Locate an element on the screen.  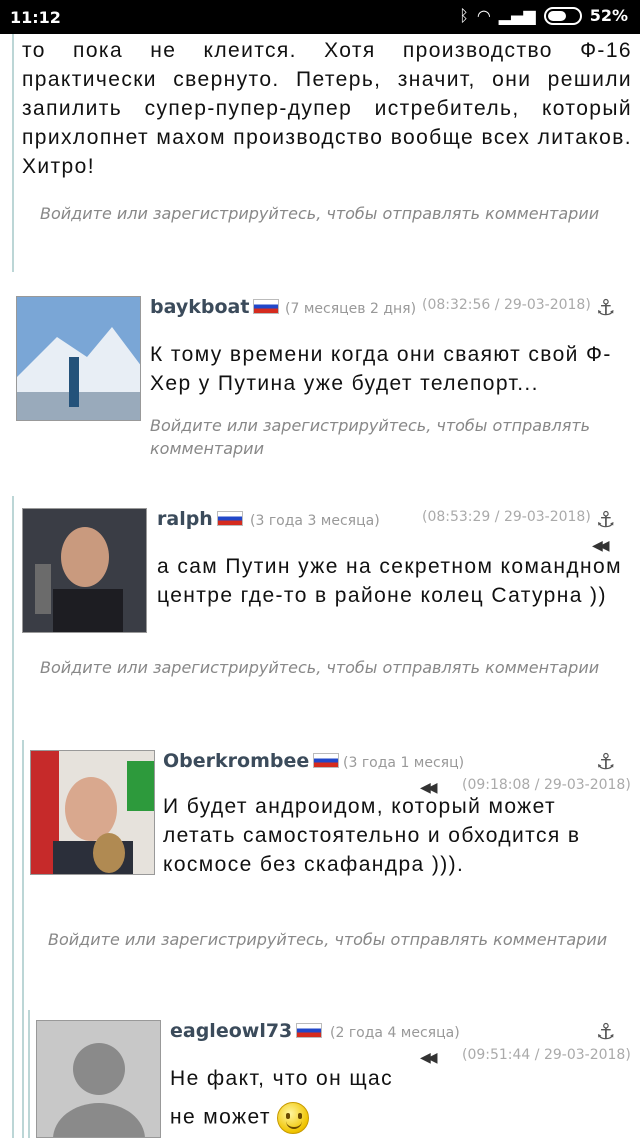
bluetooth-icon: ᛒ is located at coordinates (464, 15).